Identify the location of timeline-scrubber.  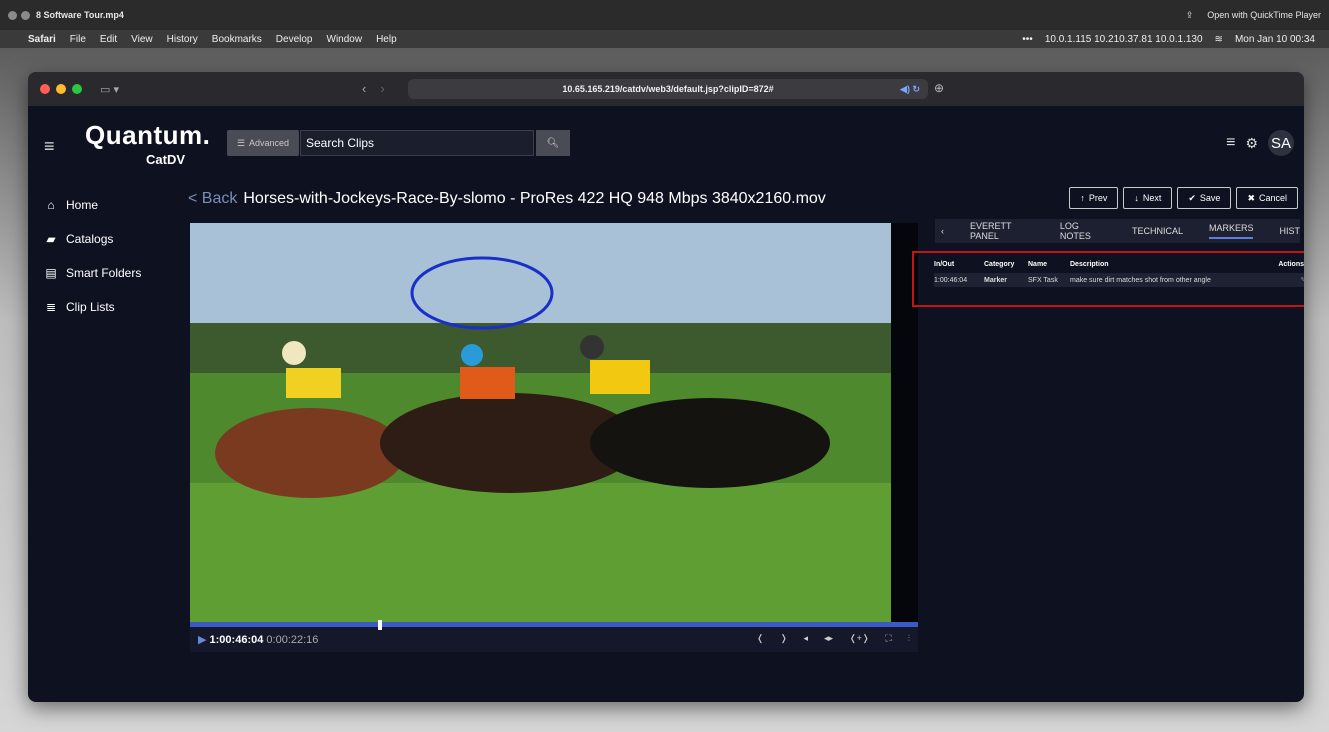
(554, 625).